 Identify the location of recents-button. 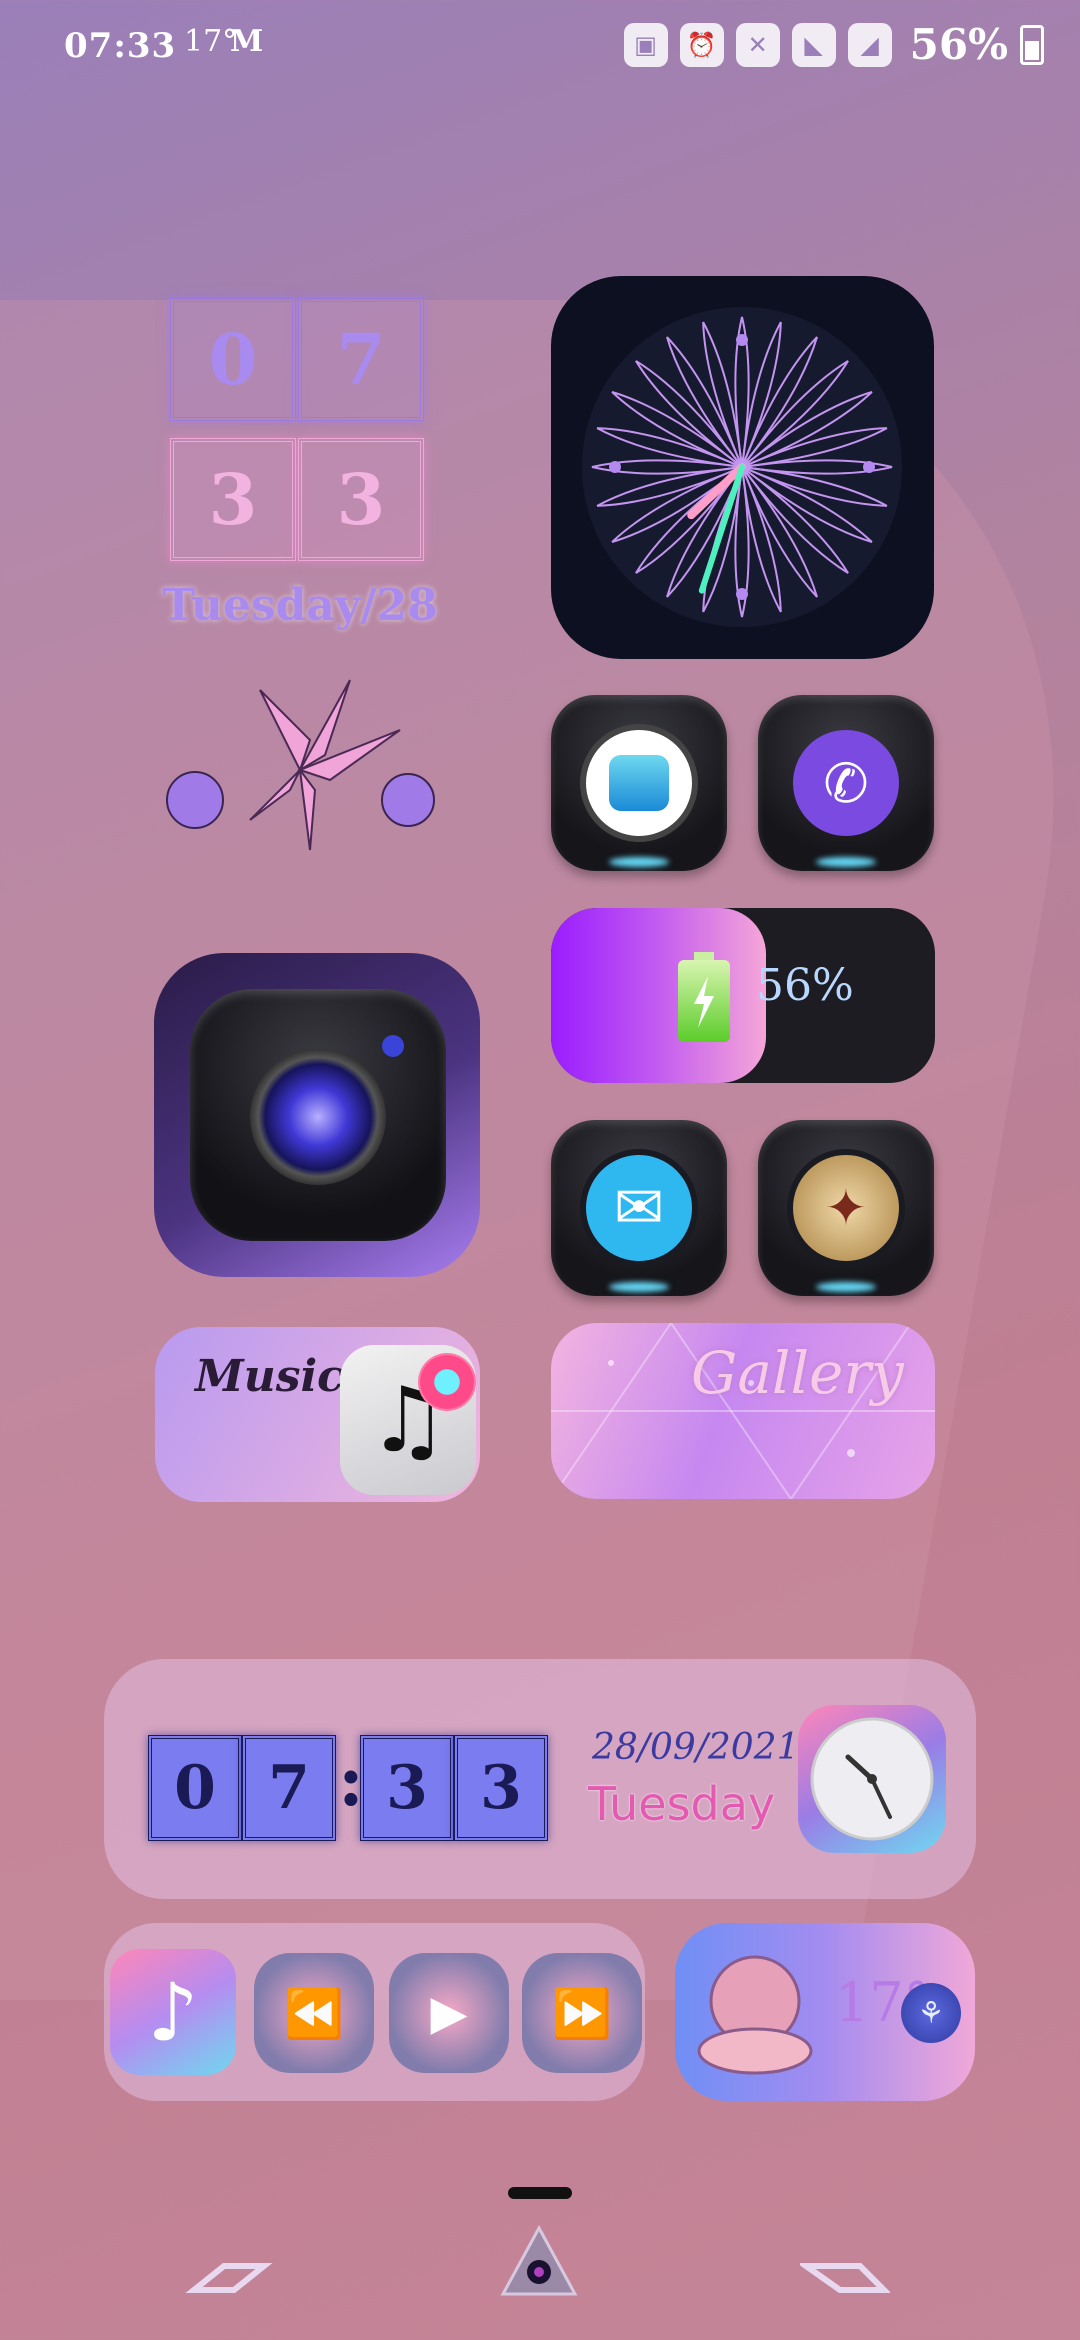
(845, 2278).